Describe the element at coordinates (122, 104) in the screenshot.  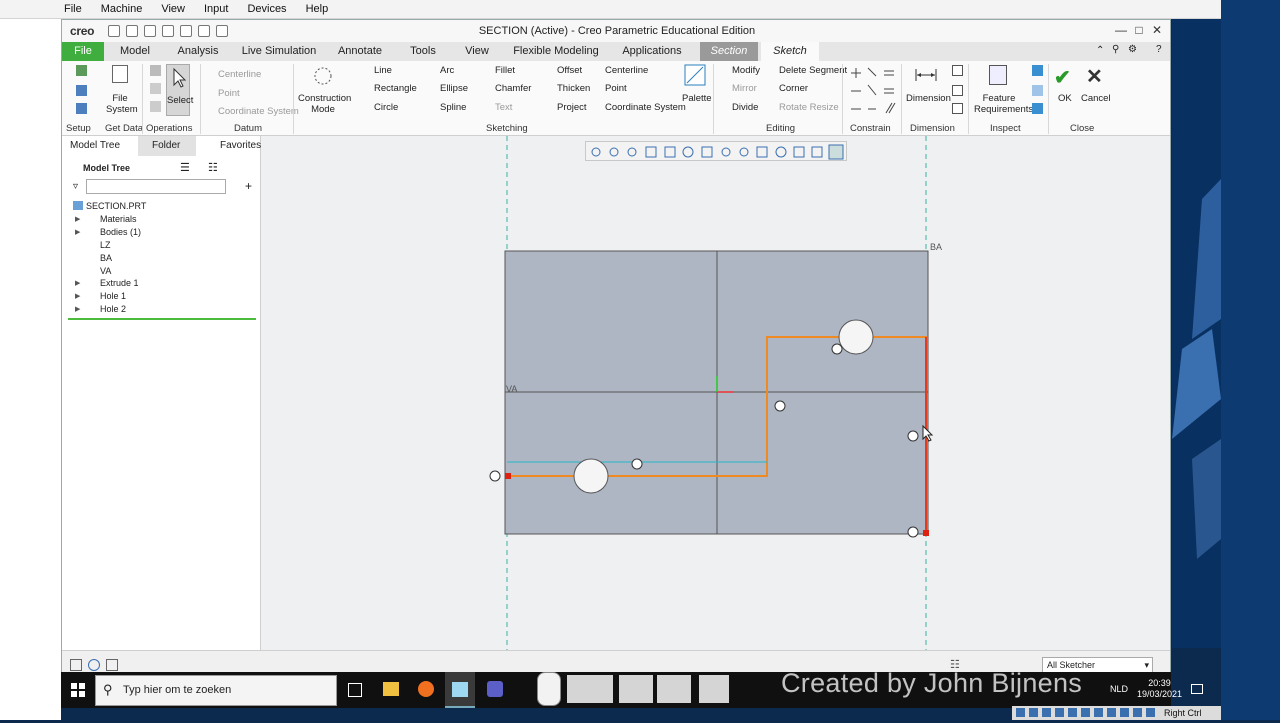
I see `file-system-button: File System` at that location.